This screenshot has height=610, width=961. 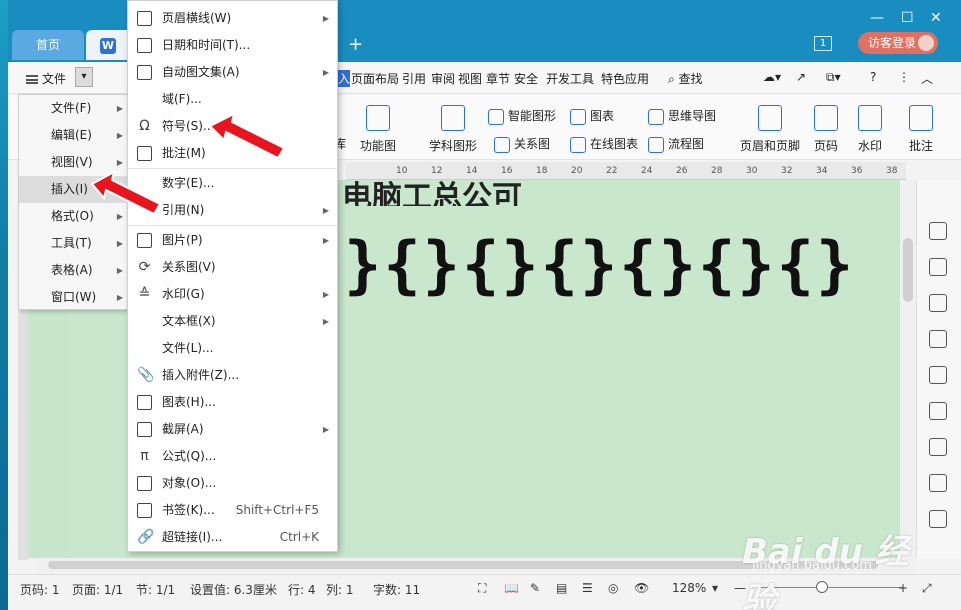 What do you see at coordinates (613, 588) in the screenshot?
I see `web-view-icon: ◎` at bounding box center [613, 588].